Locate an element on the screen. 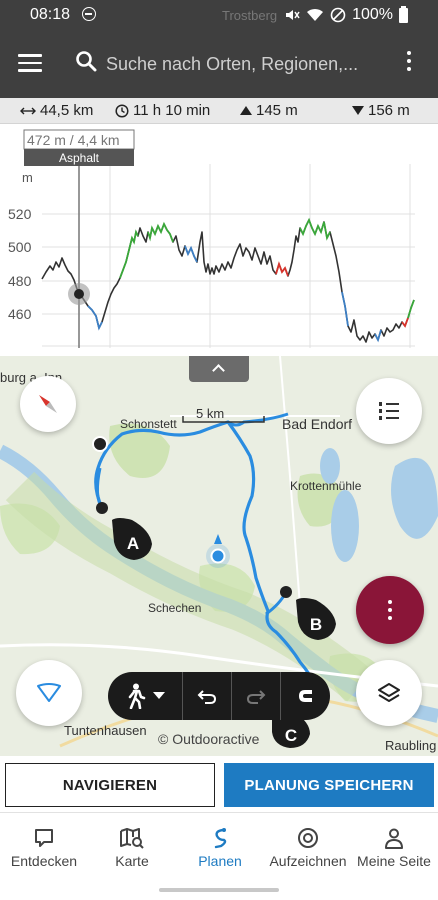 The image size is (438, 900). battery-percent: 100% is located at coordinates (372, 14).